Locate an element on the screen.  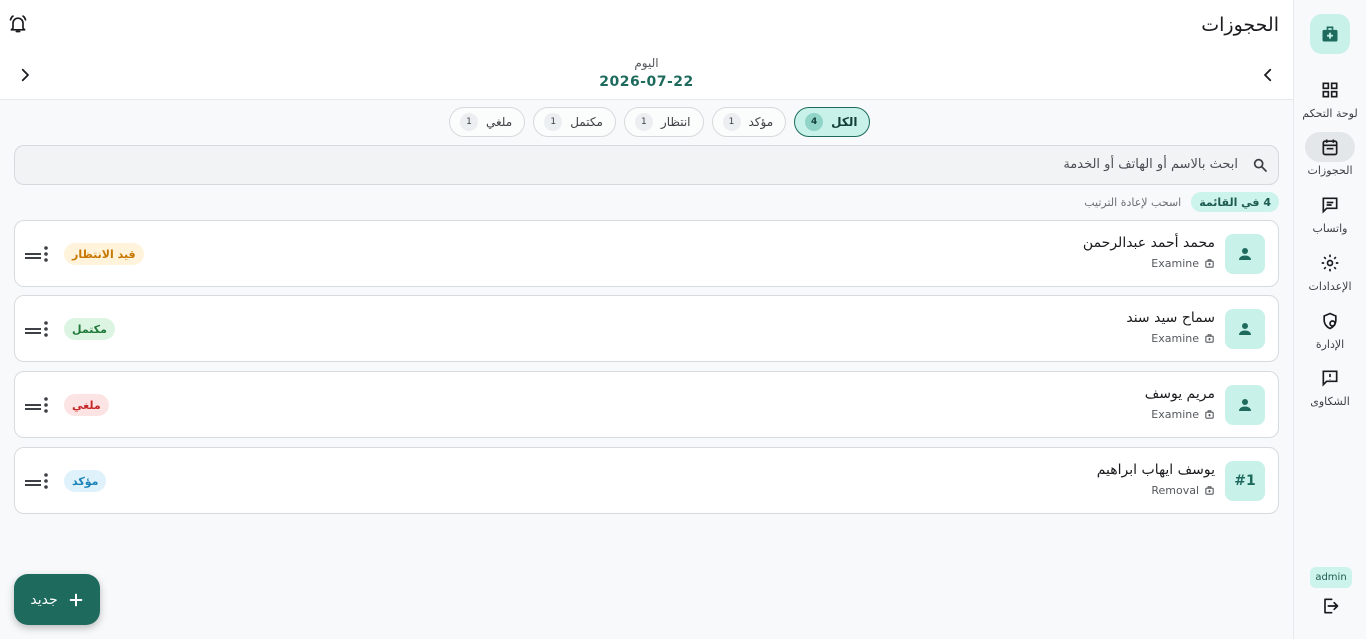
patient-name: يوسف ايهاب ابراهيم is located at coordinates (1155, 470).